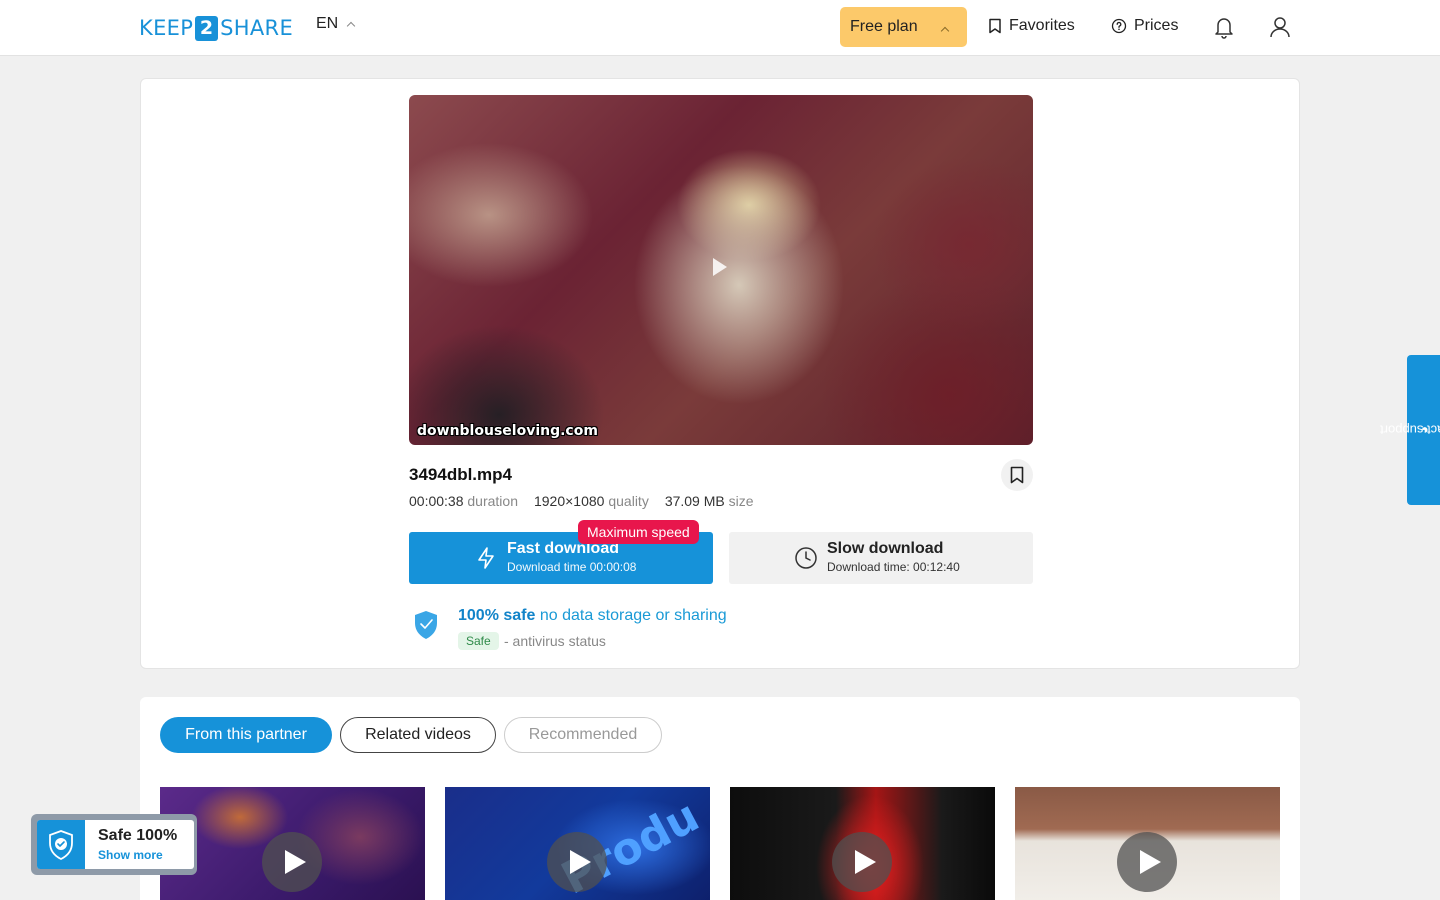 Image resolution: width=1440 pixels, height=900 pixels. Describe the element at coordinates (257, 28) in the screenshot. I see `logo-text-share: SHARE` at that location.